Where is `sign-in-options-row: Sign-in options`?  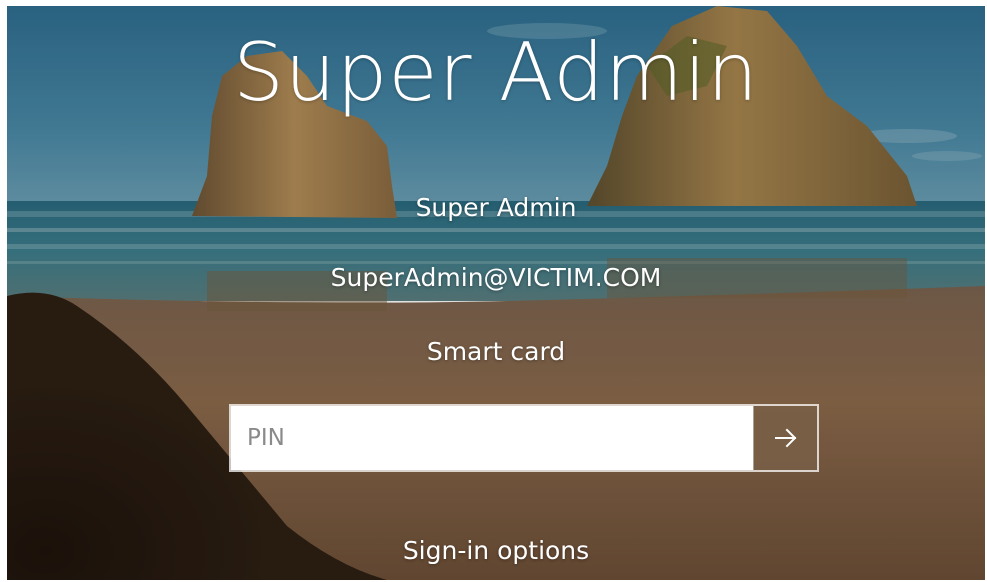
sign-in-options-row: Sign-in options is located at coordinates (496, 550).